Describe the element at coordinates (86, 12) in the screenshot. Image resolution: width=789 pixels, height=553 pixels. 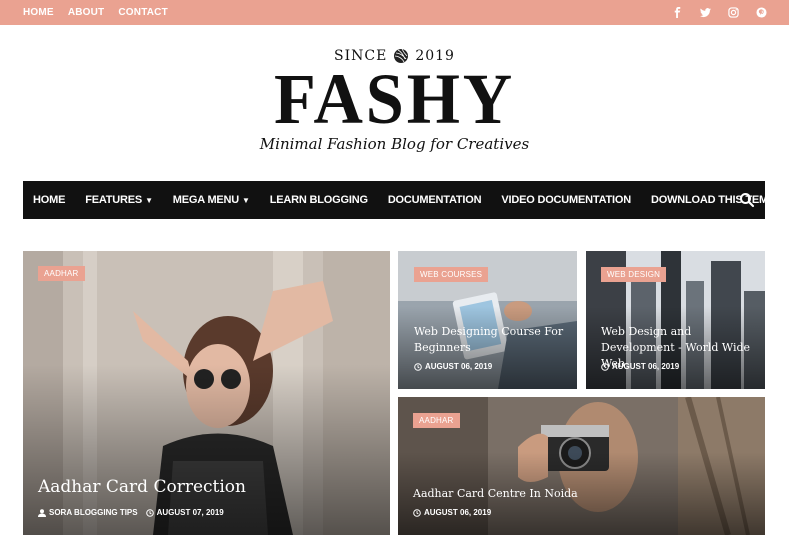
I see `top-nav-about-link: ABOUT` at that location.